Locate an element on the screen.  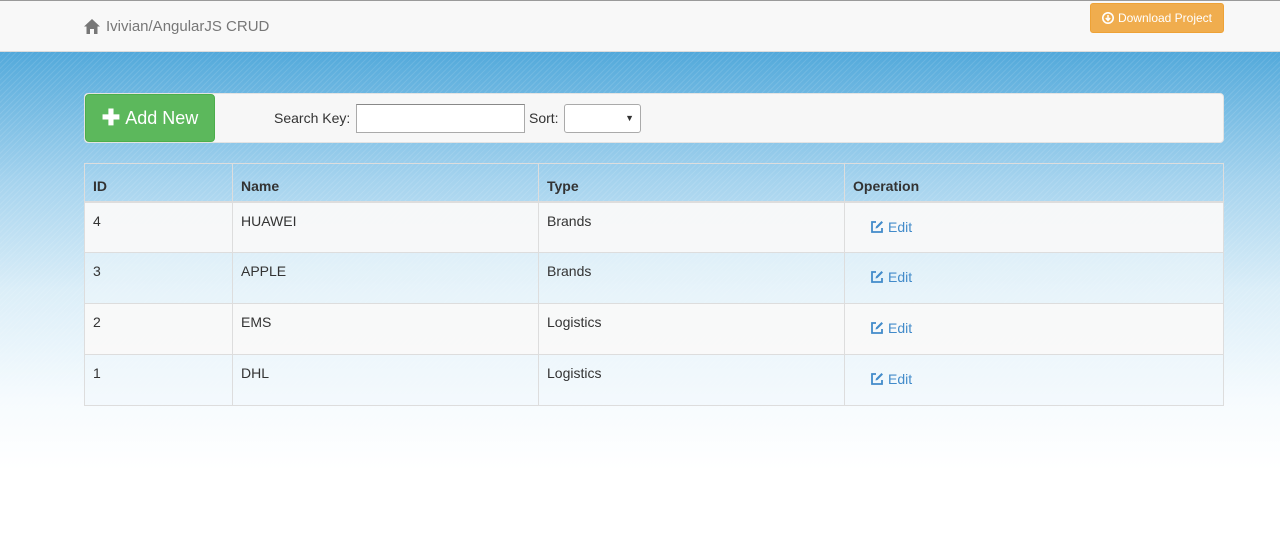
search-key-label: Search Key: is located at coordinates (312, 118).